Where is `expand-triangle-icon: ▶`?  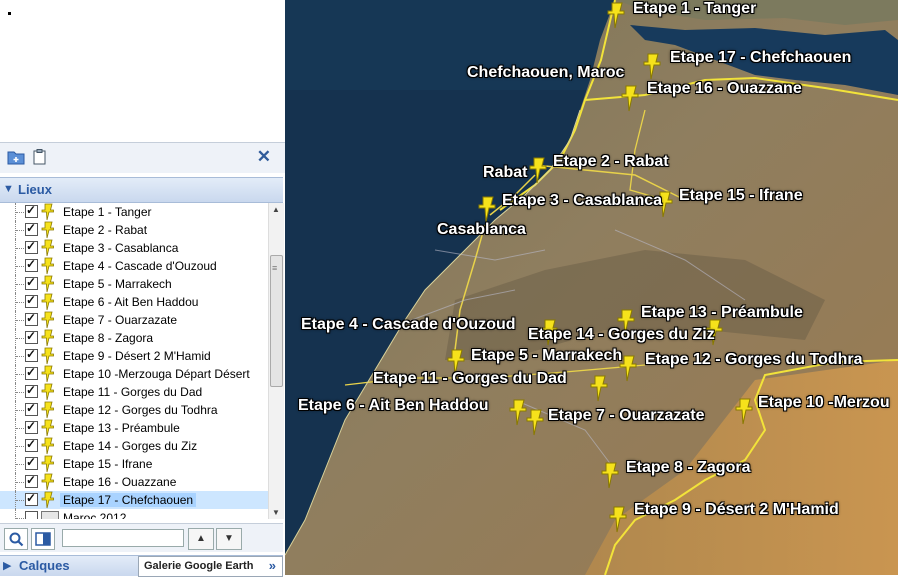 expand-triangle-icon: ▶ is located at coordinates (7, 565).